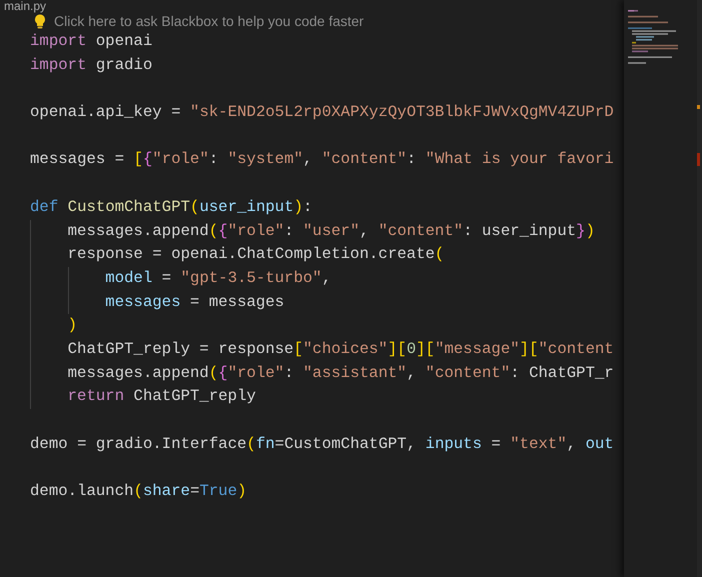 Image resolution: width=702 pixels, height=577 pixels. Describe the element at coordinates (322, 159) in the screenshot. I see `code-line: messages = [{"role": "system", "content": "What is your favori` at that location.